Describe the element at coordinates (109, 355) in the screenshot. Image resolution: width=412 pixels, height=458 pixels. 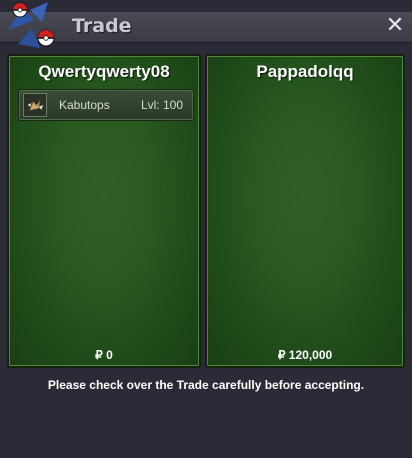
I see `money-value: 0` at that location.